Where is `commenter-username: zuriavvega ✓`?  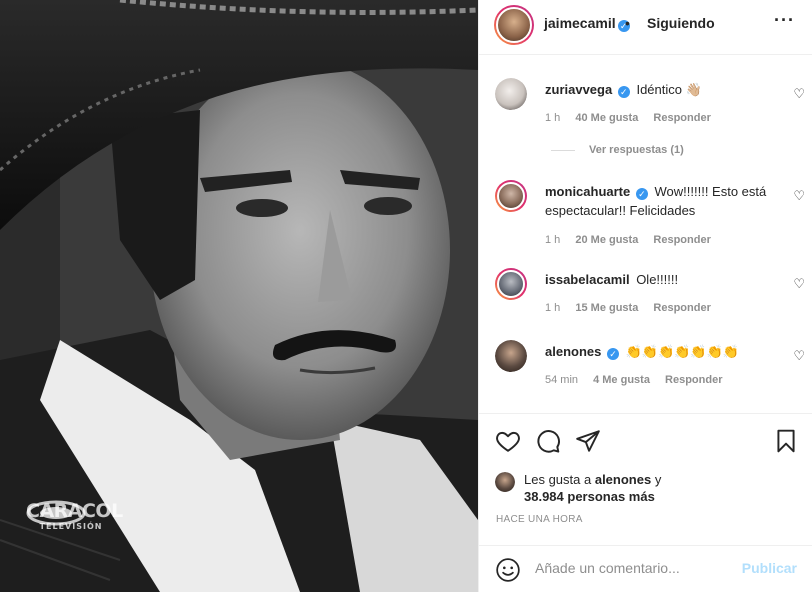
commenter-username: zuriavvega ✓ is located at coordinates (587, 90).